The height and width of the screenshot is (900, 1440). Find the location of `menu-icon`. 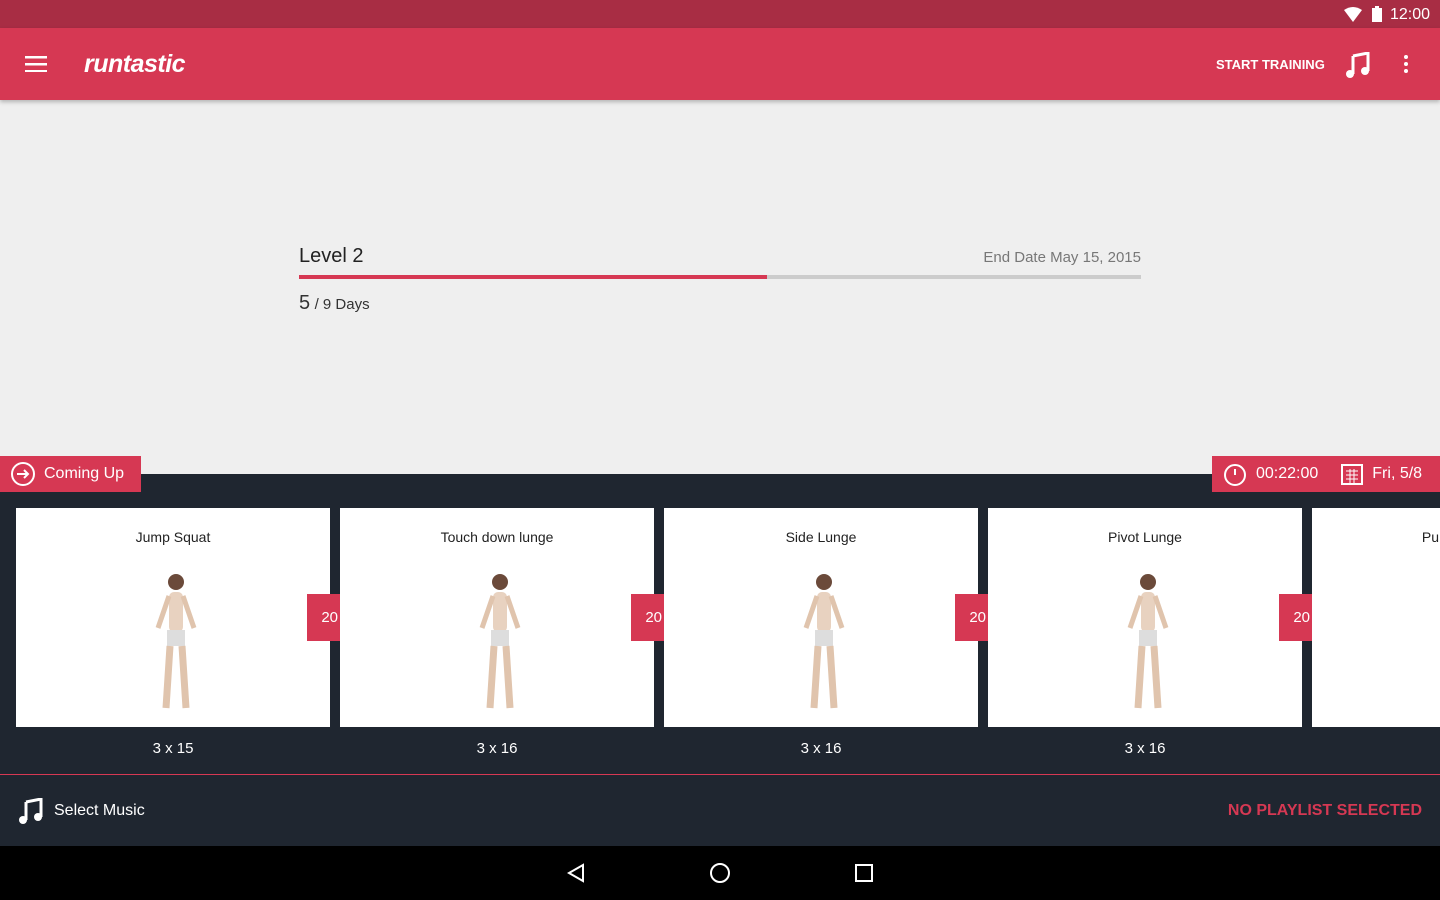

menu-icon is located at coordinates (36, 64).